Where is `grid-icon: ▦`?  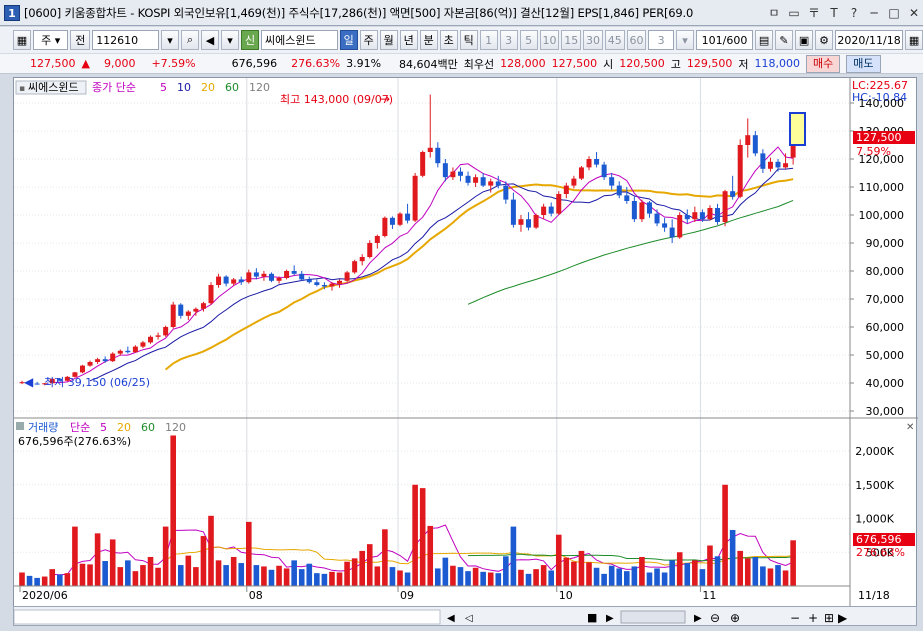
grid-icon: ▦ is located at coordinates (22, 40).